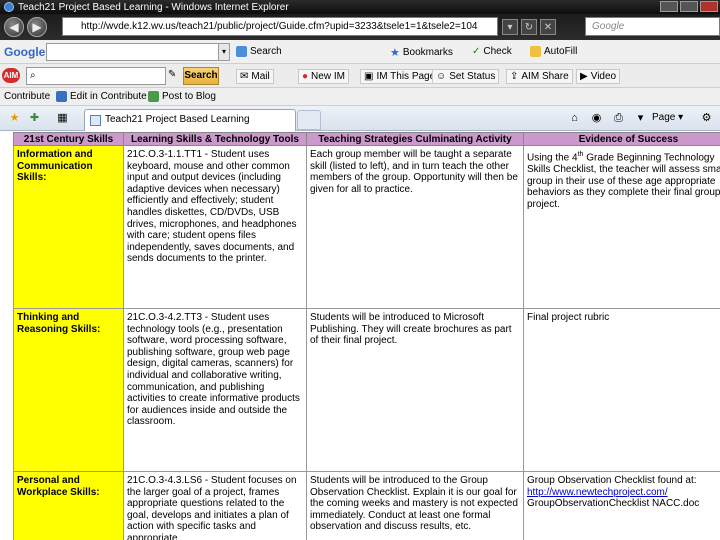  What do you see at coordinates (603, 76) in the screenshot?
I see `aim-video-label: Video` at bounding box center [603, 76].